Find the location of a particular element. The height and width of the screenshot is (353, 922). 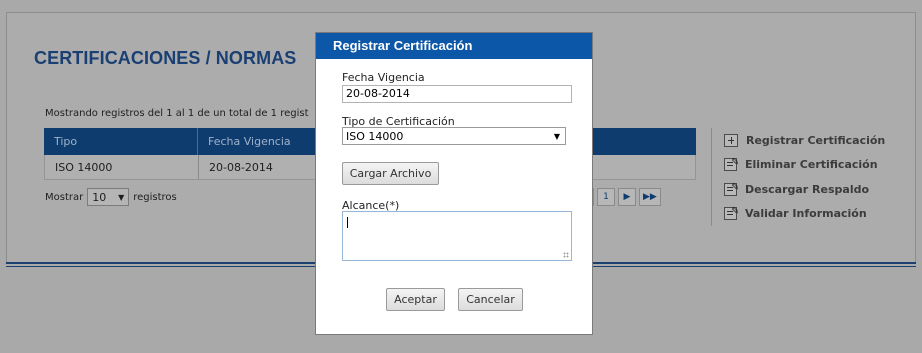

resize-grip-icon is located at coordinates (566, 255).